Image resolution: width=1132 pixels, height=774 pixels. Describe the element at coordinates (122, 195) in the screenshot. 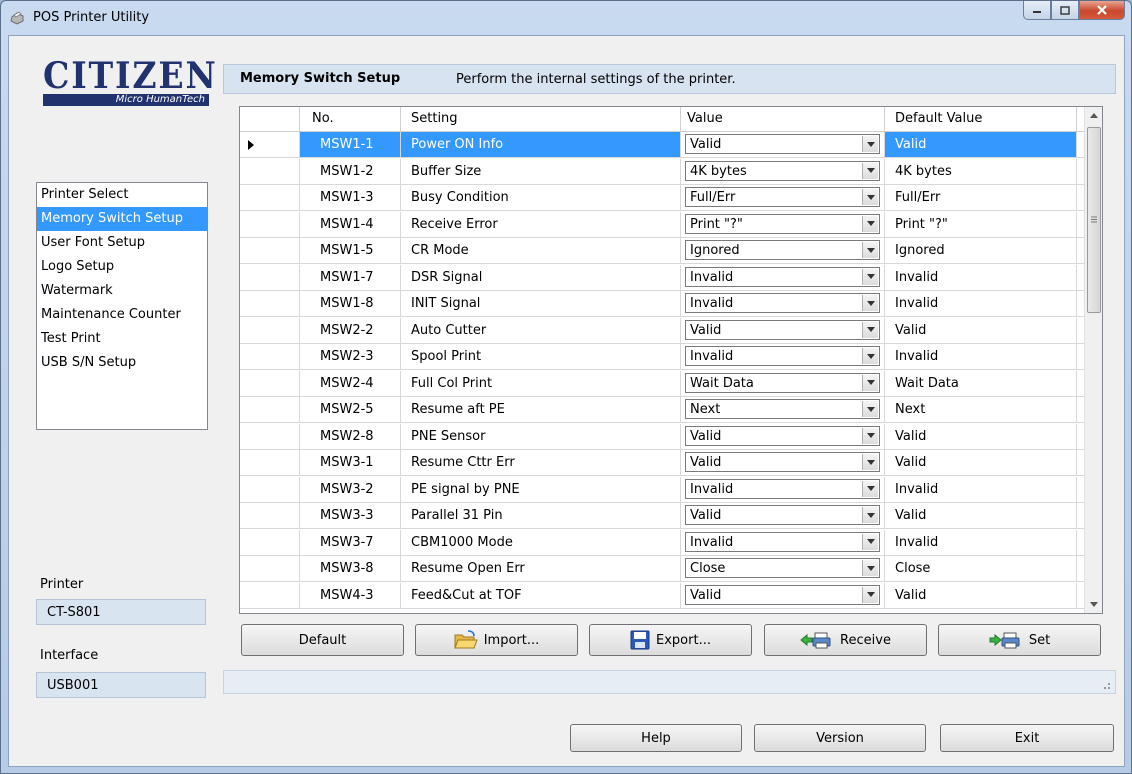

I see `nav-item-printer-select: Printer Select` at that location.